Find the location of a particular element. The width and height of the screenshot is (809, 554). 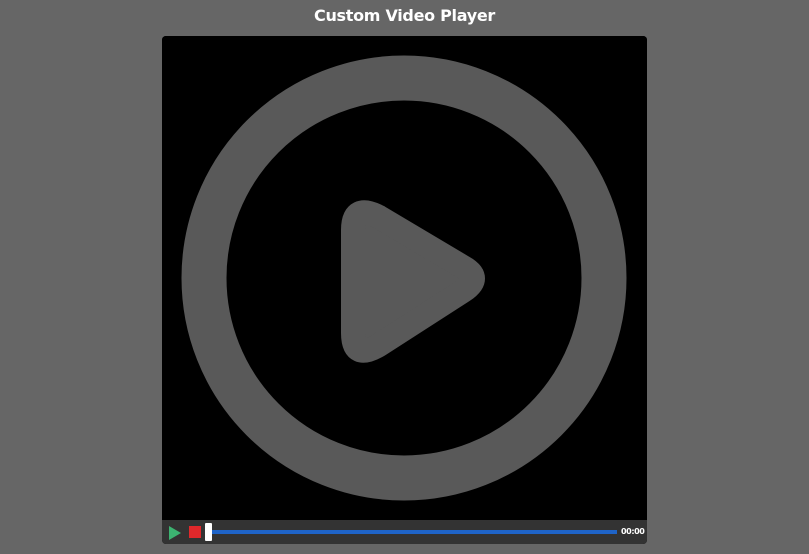

page-title: Custom Video Player is located at coordinates (404, 15).